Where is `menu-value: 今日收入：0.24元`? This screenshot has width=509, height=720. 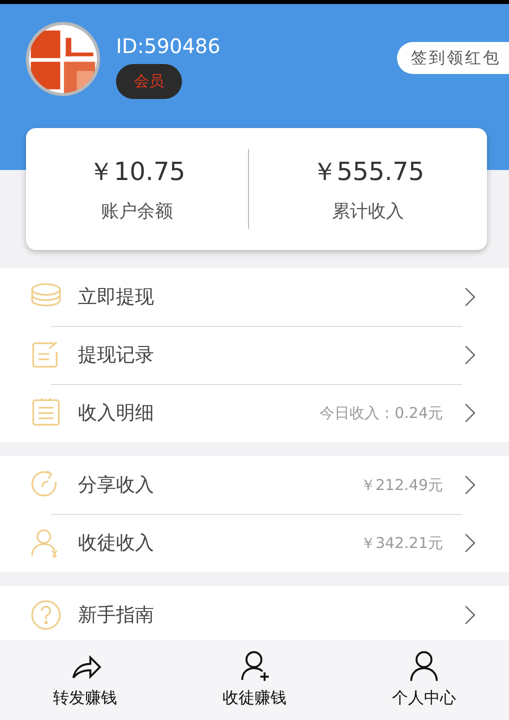
menu-value: 今日收入：0.24元 is located at coordinates (381, 413).